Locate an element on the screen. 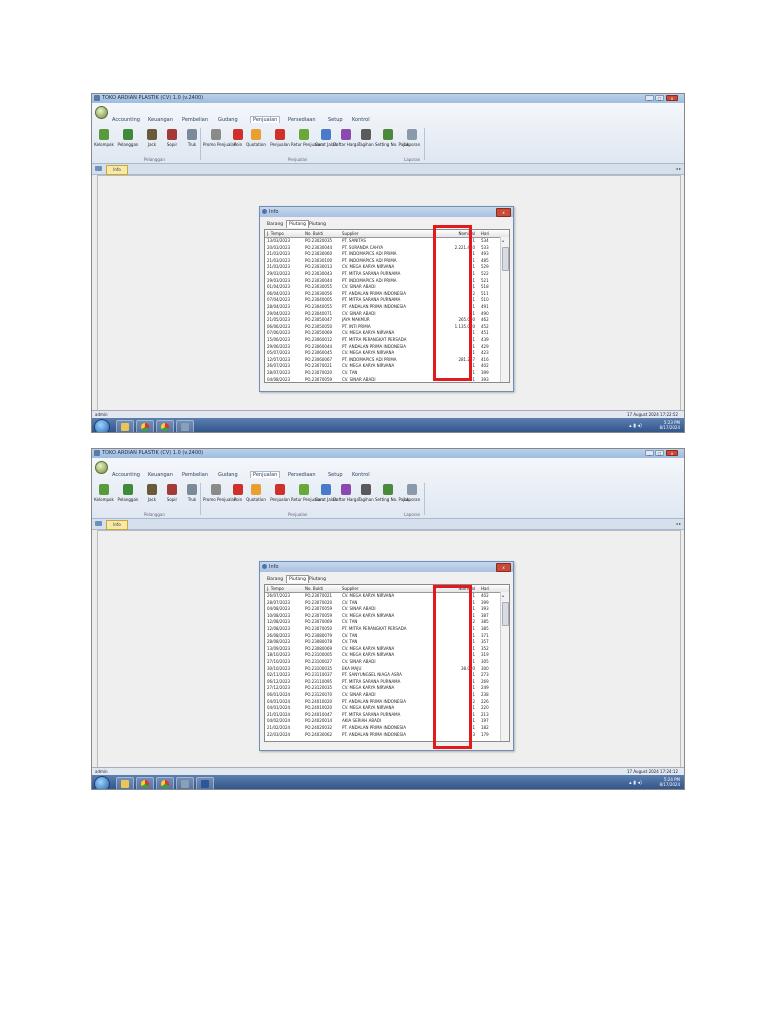 This screenshot has width=768, height=1024. col-tempo-cell: 27/10/2023 is located at coordinates (279, 661).